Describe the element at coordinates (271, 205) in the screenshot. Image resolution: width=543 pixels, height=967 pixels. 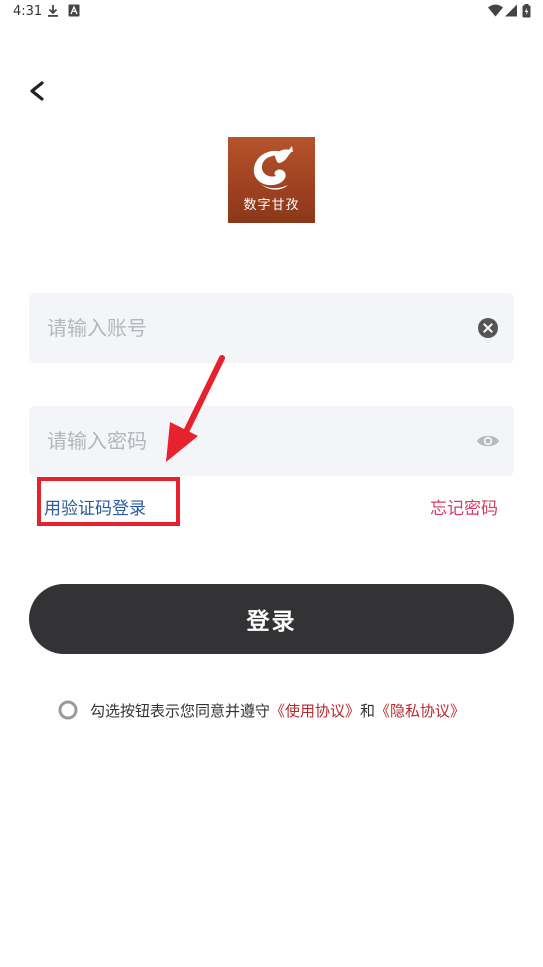
I see `app-logo-label: 数字甘孜` at that location.